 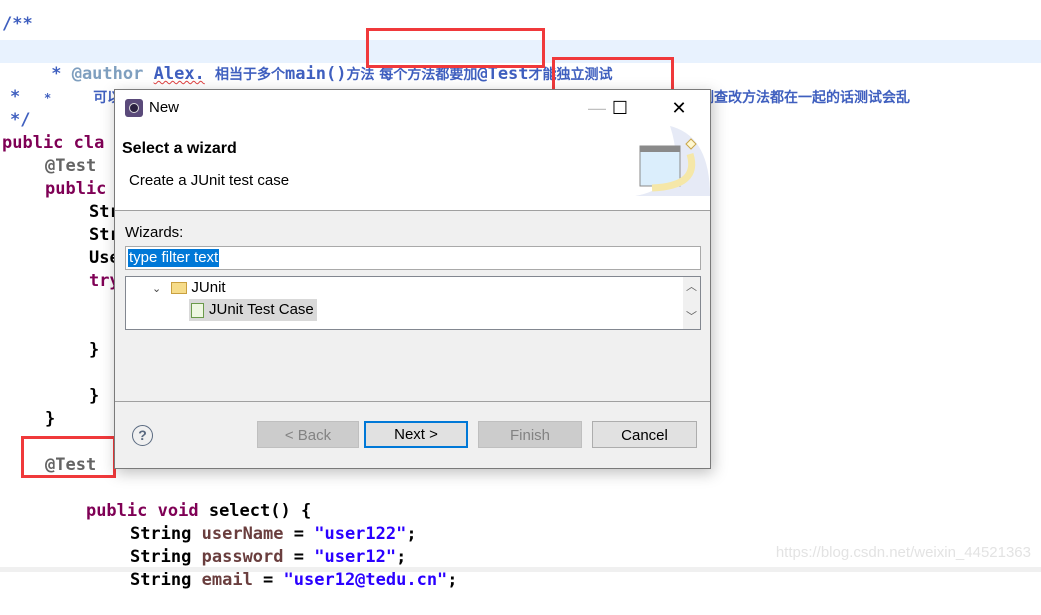 I want to click on tree-item-junit: ⌄ JUnit, so click(x=189, y=288).